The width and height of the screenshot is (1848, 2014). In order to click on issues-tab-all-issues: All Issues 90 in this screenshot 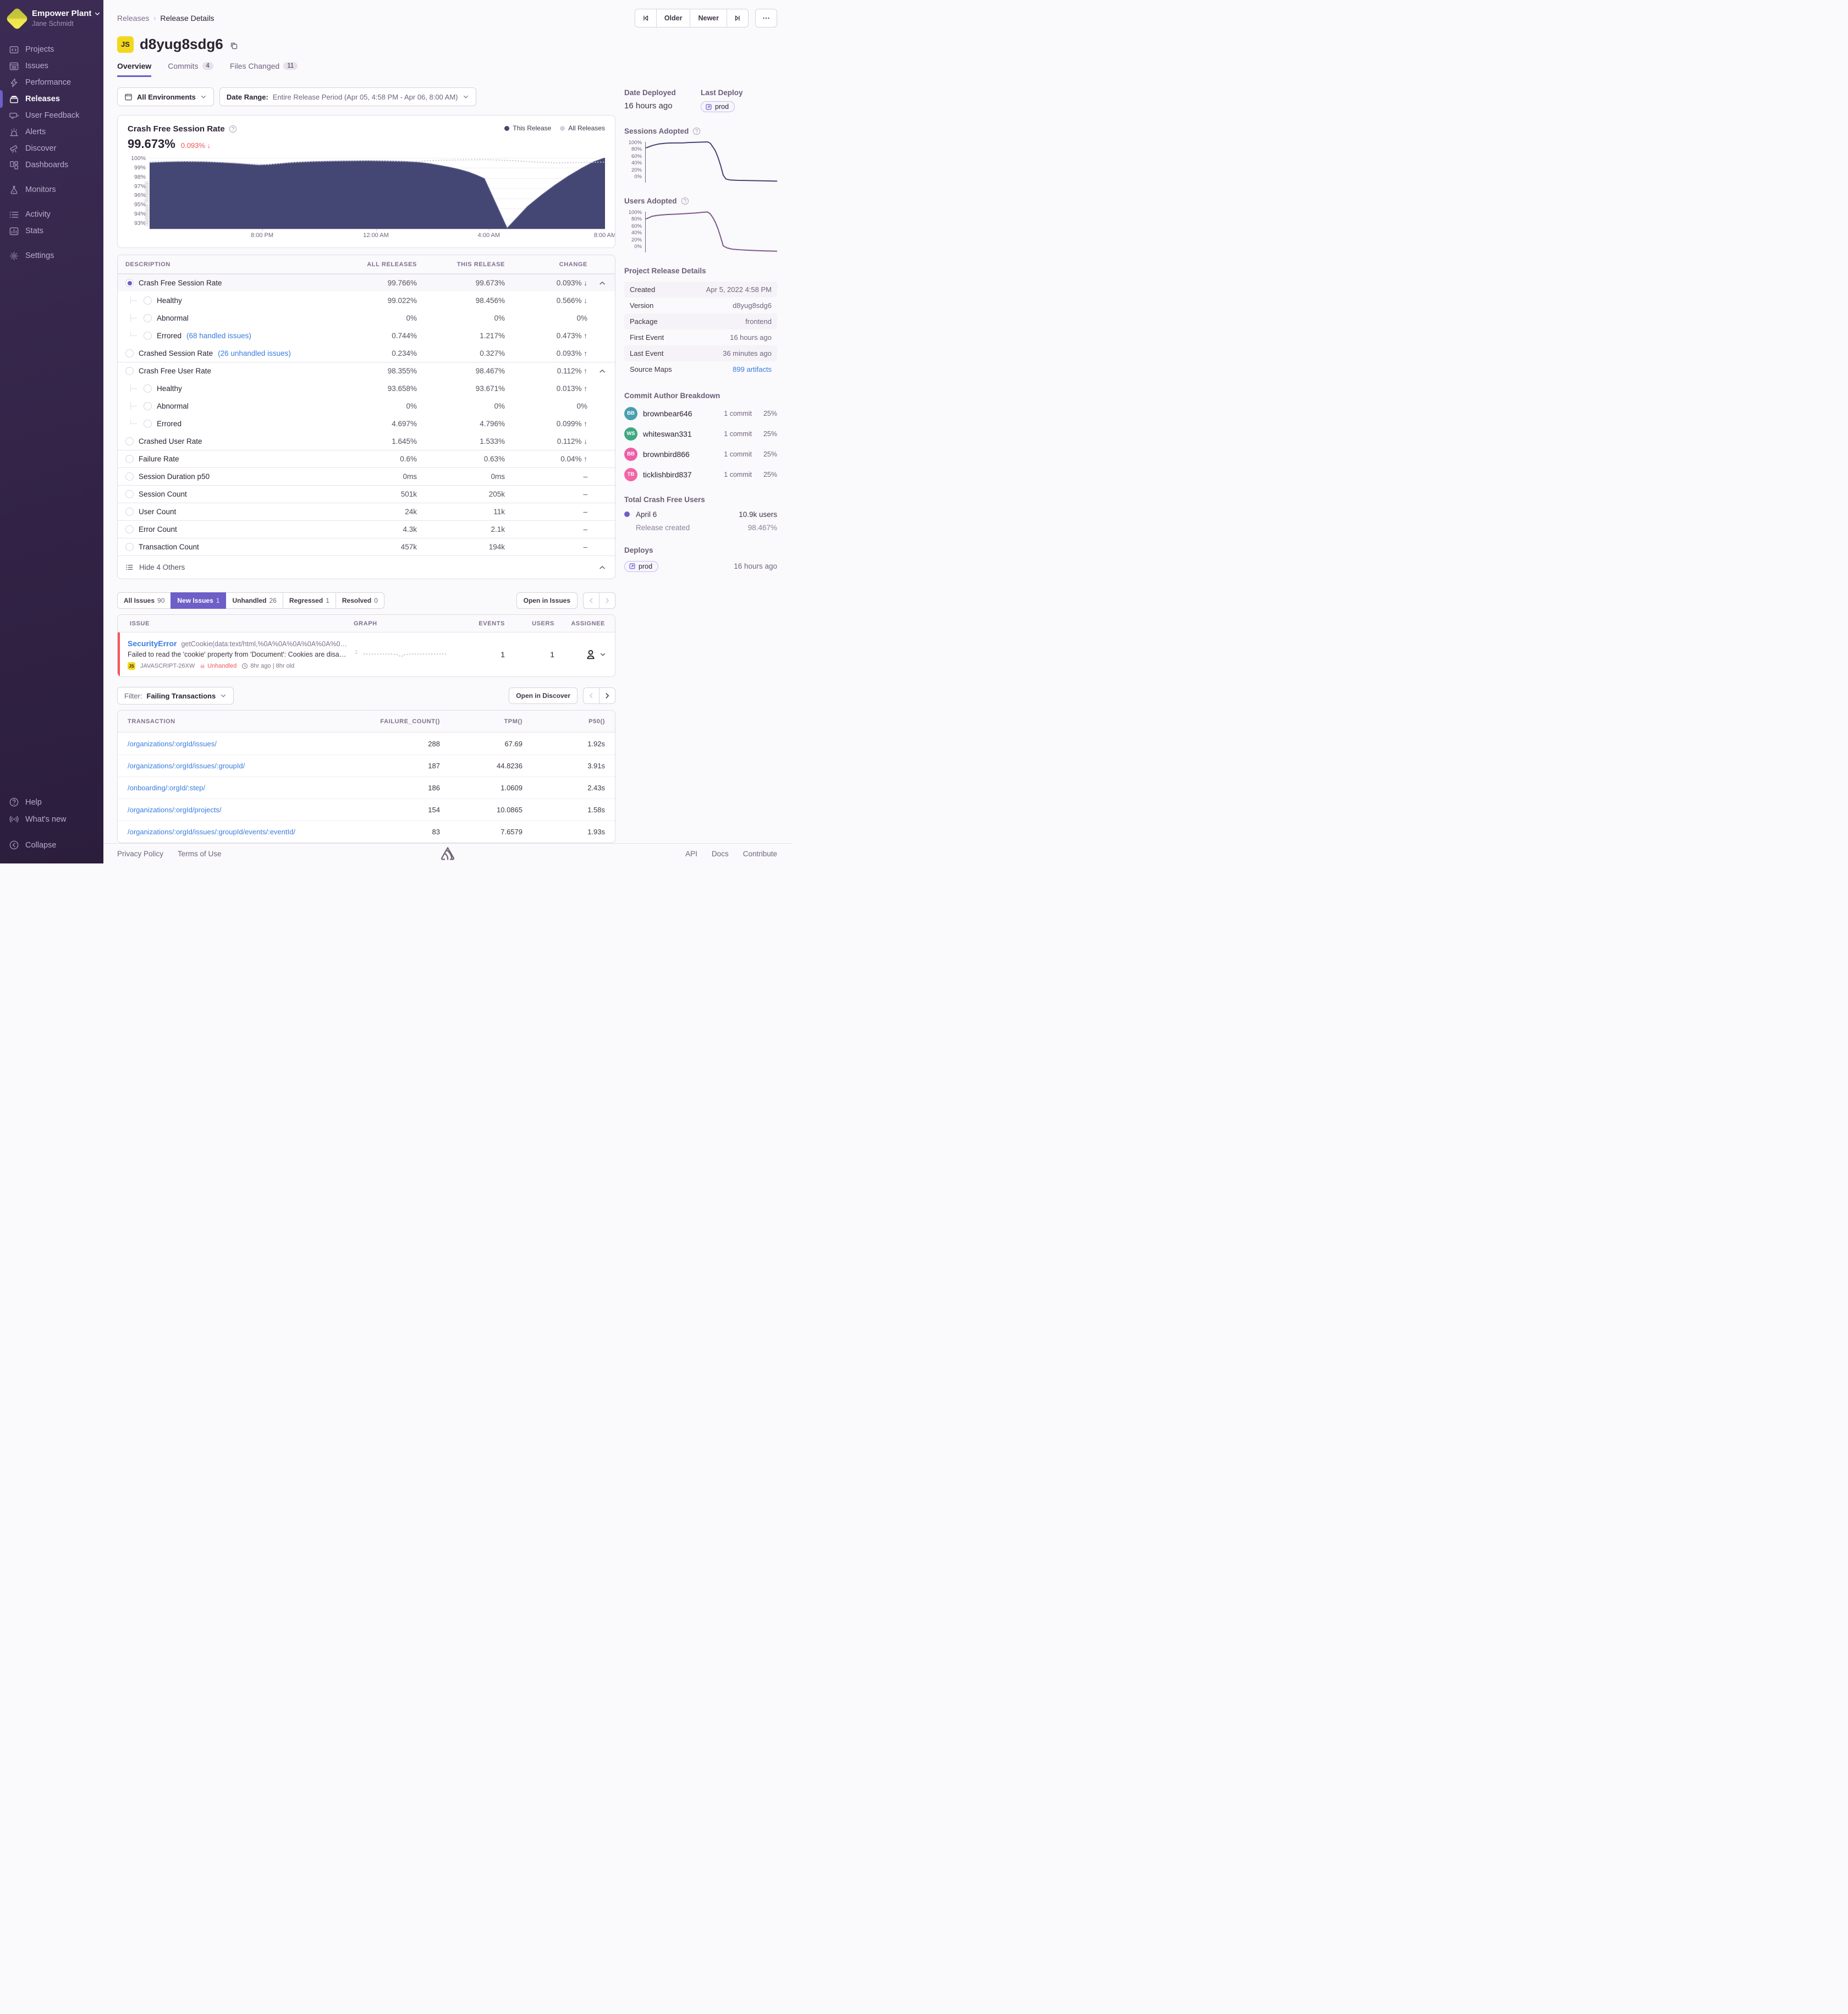, I will do `click(144, 600)`.